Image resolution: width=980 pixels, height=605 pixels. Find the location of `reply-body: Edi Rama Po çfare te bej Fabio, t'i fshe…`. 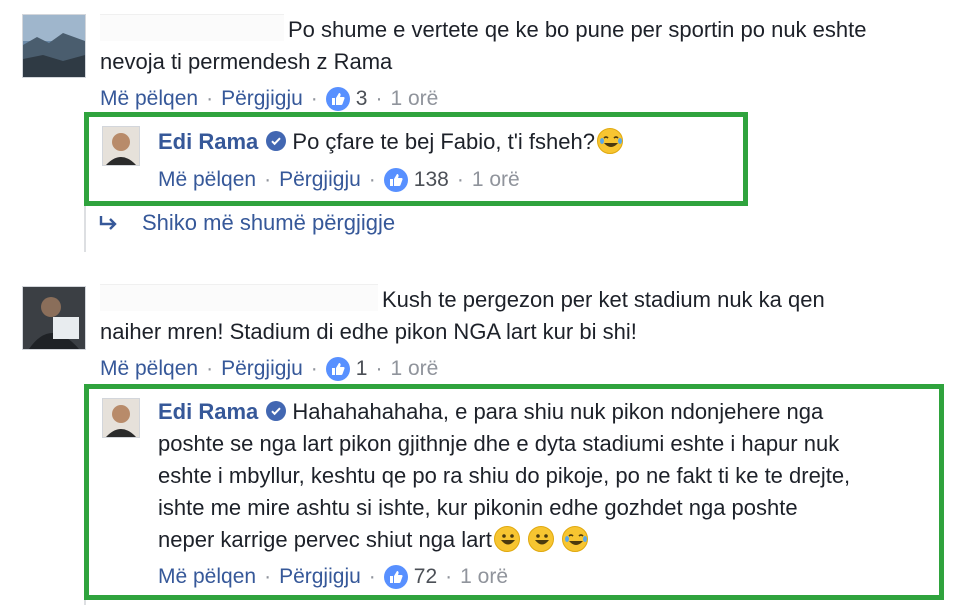

reply-body: Edi Rama Po çfare te bej Fabio, t'i fshe… is located at coordinates (390, 142).